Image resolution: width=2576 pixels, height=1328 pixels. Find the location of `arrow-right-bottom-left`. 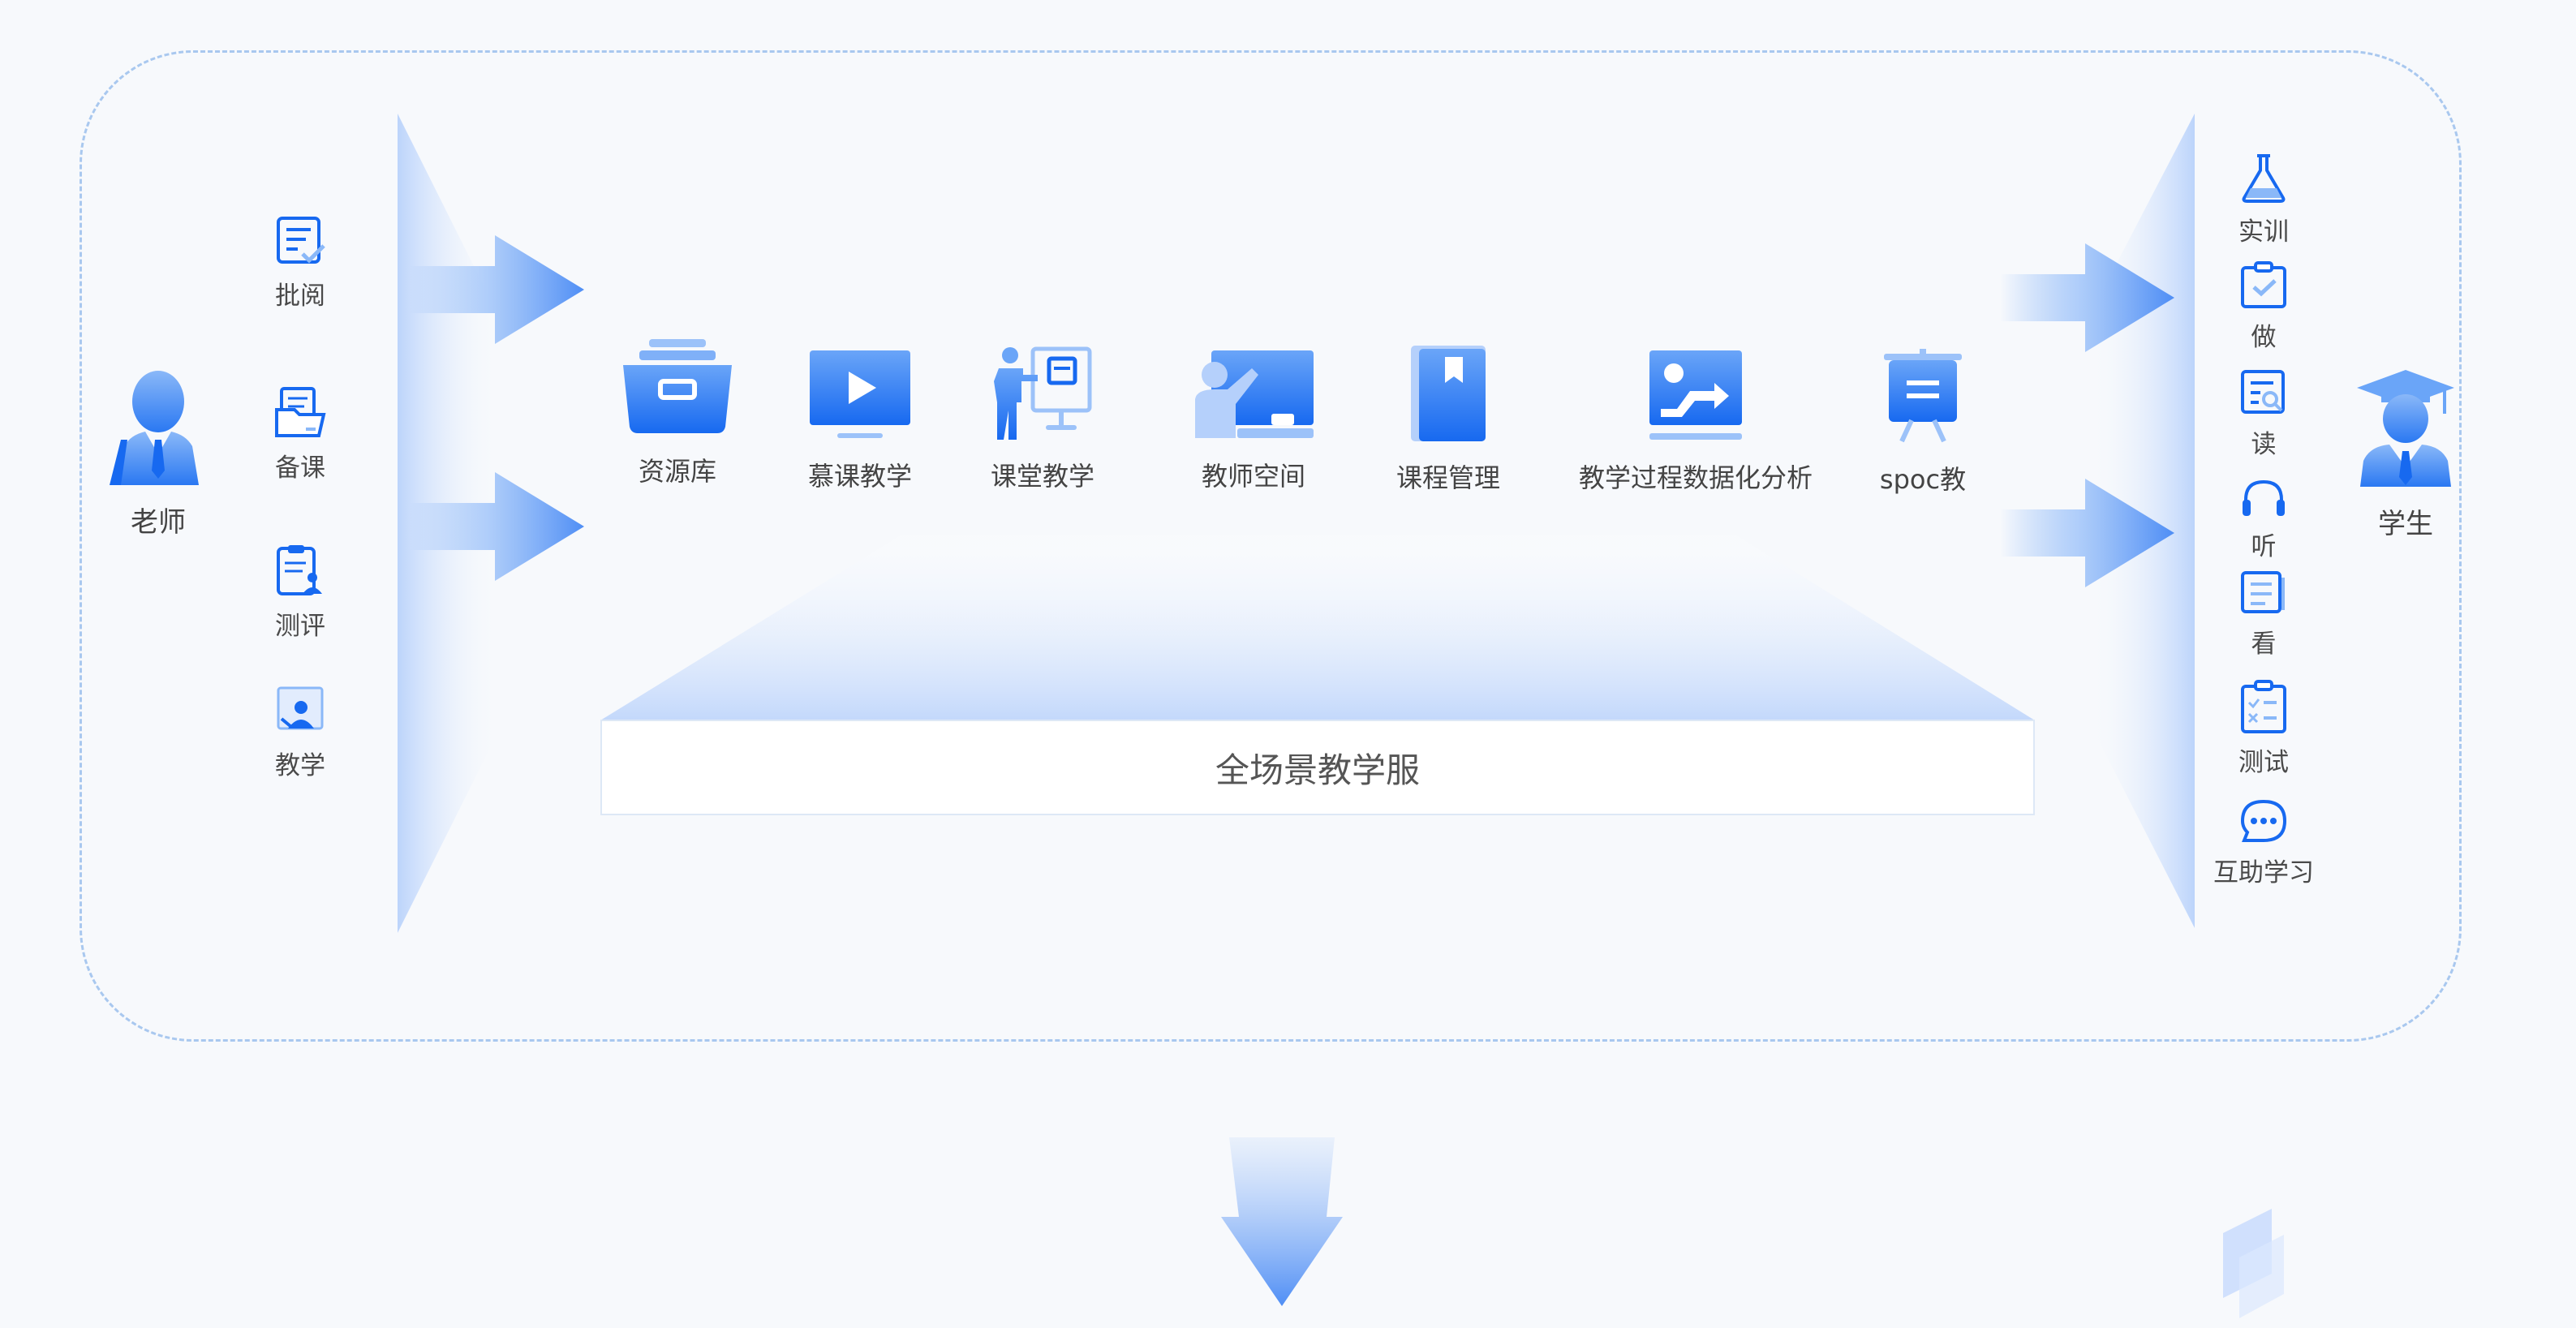

arrow-right-bottom-left is located at coordinates (497, 526).